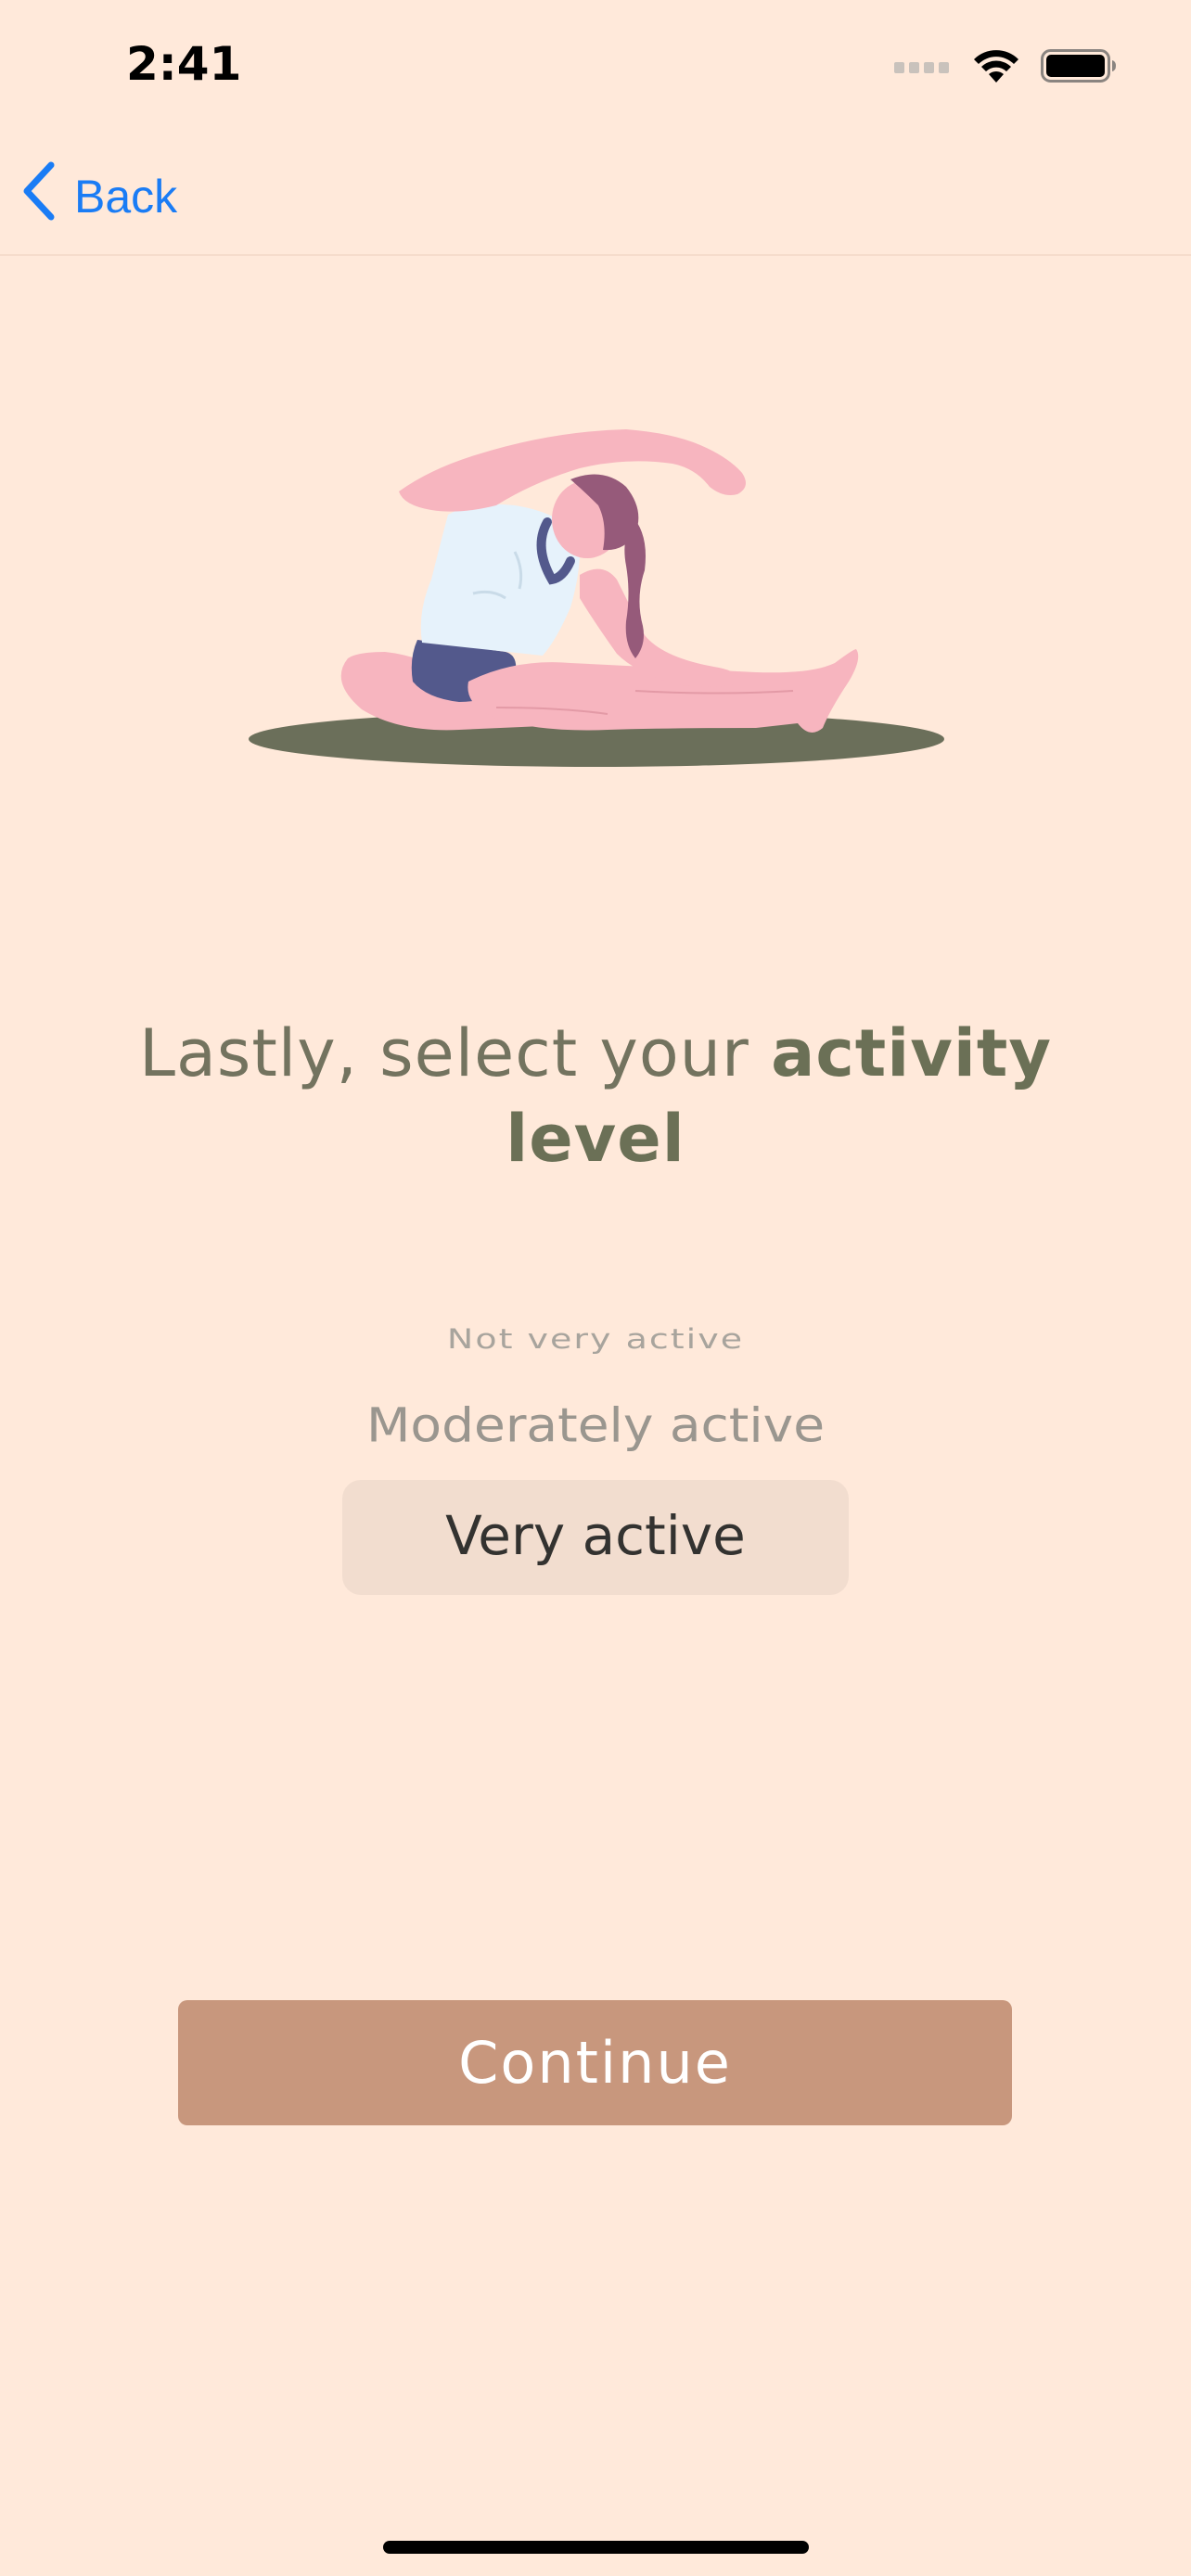 This screenshot has width=1191, height=2576. Describe the element at coordinates (39, 196) in the screenshot. I see `chevron-left-icon` at that location.